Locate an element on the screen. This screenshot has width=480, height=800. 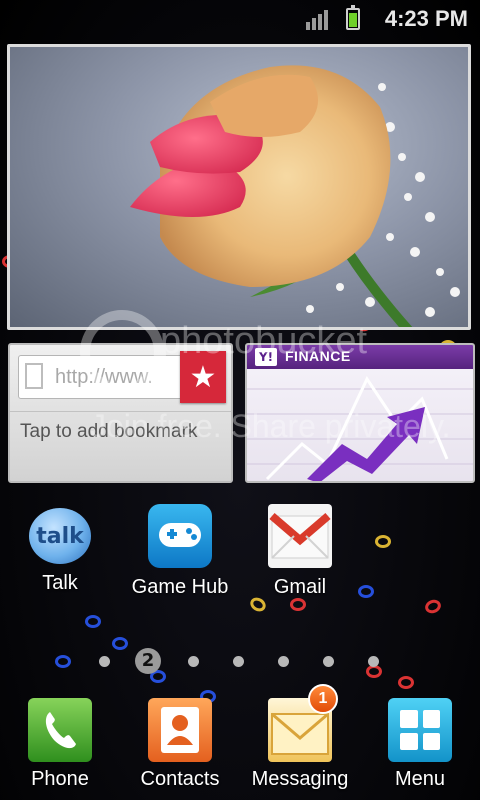
divider is located at coordinates (120, 411).